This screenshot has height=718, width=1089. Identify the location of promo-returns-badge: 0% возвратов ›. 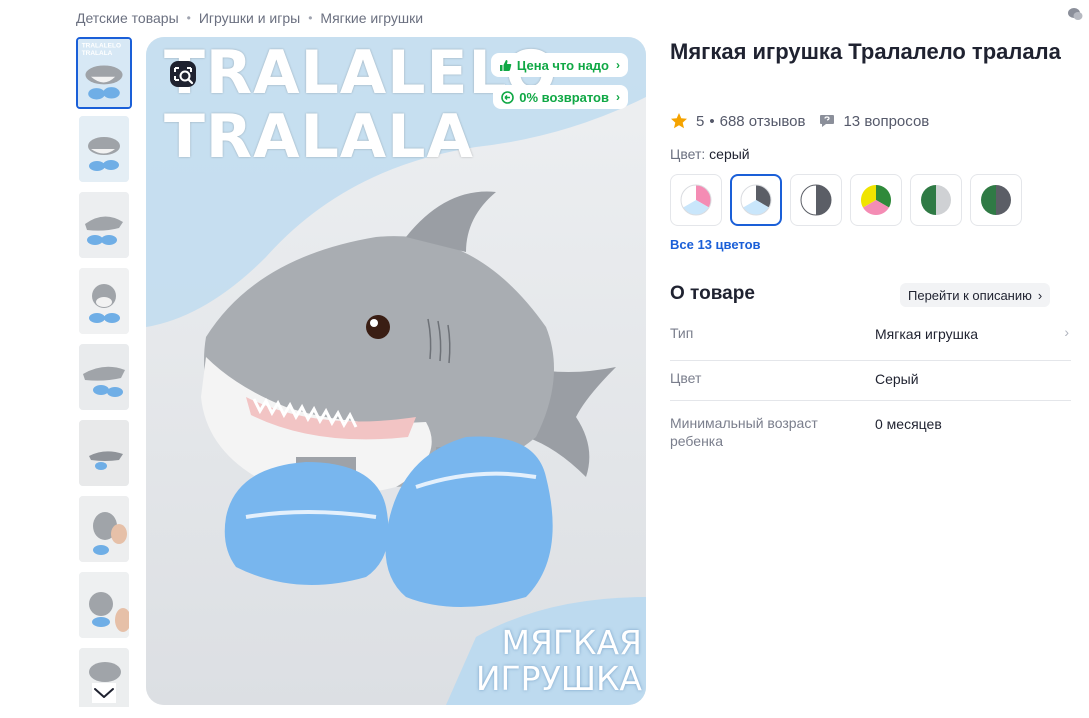
(560, 97).